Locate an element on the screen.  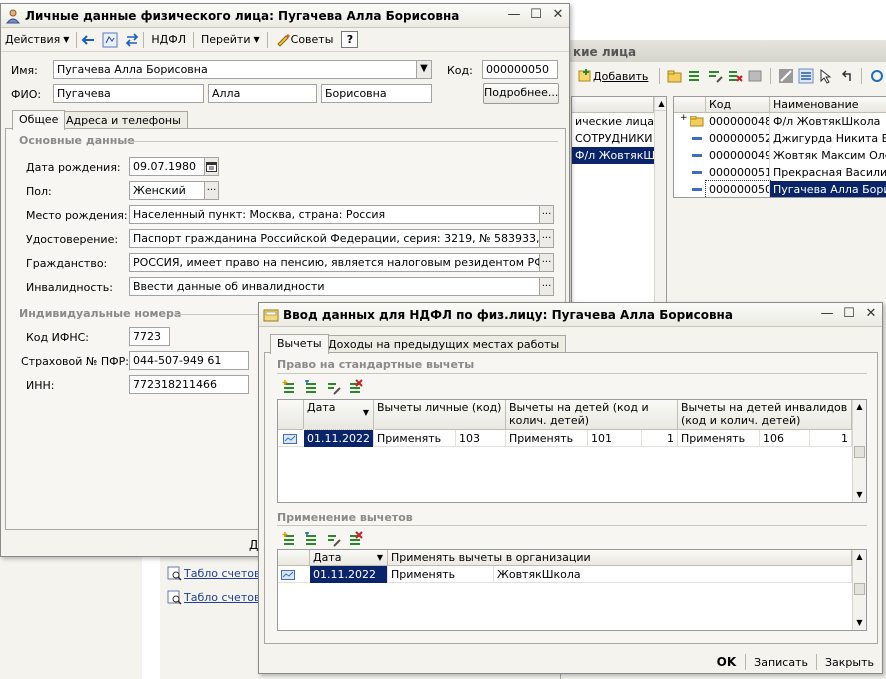
close-button: Закрыть is located at coordinates (851, 662).